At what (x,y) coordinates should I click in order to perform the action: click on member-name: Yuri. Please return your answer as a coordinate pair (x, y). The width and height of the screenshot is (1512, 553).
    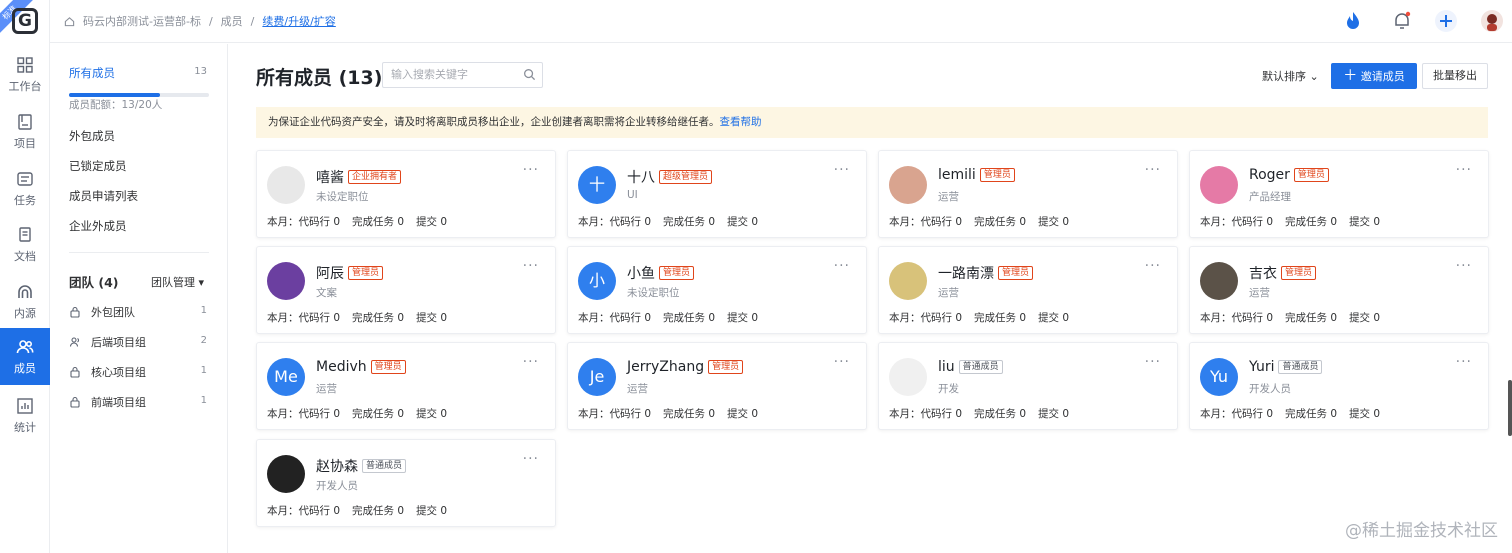
    Looking at the image, I should click on (1261, 367).